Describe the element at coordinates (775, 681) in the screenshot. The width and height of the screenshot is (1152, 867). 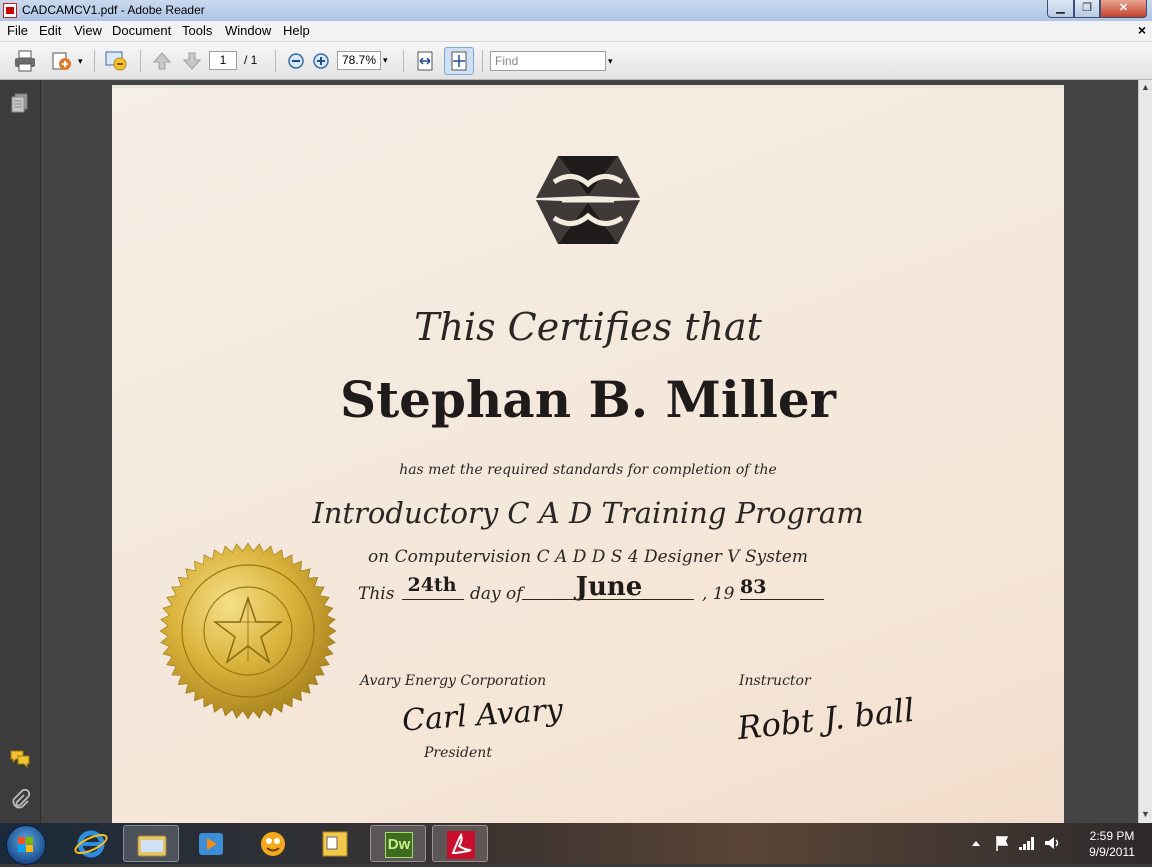
I see `instructor-label: Instructor` at that location.